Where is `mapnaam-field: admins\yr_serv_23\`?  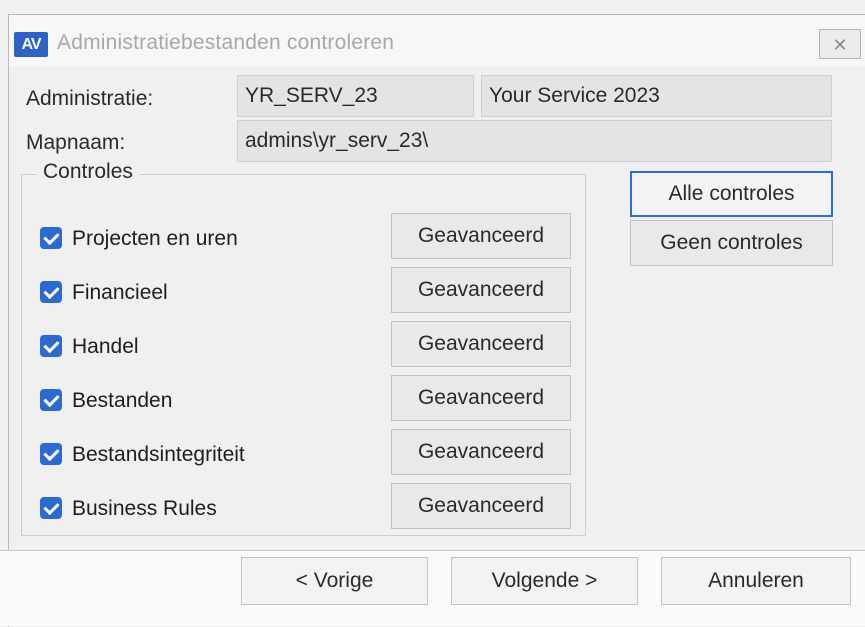 mapnaam-field: admins\yr_serv_23\ is located at coordinates (534, 141).